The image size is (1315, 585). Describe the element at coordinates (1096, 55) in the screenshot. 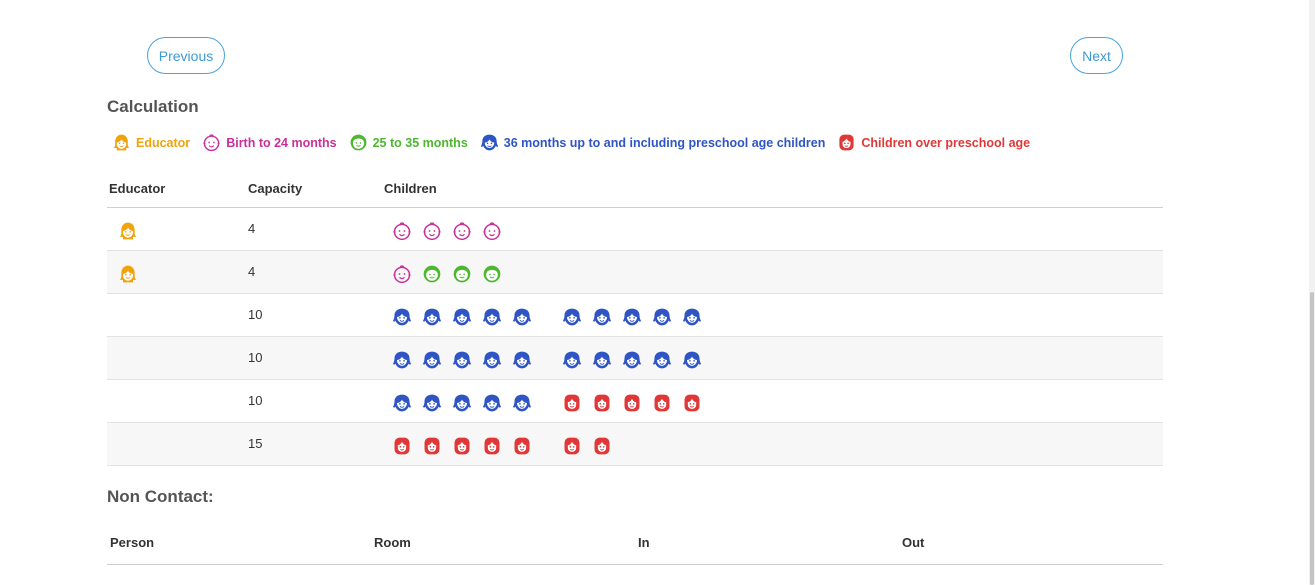

I see `next-button: Next` at that location.